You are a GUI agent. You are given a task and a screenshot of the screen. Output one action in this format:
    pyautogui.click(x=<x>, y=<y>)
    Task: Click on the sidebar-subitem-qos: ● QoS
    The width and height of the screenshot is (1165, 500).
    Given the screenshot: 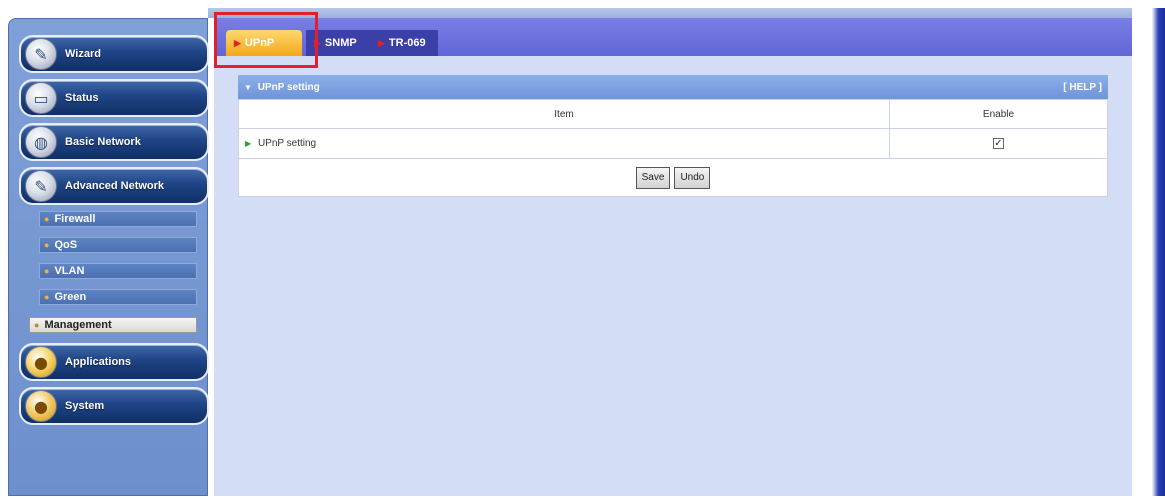 What is the action you would take?
    pyautogui.click(x=118, y=245)
    